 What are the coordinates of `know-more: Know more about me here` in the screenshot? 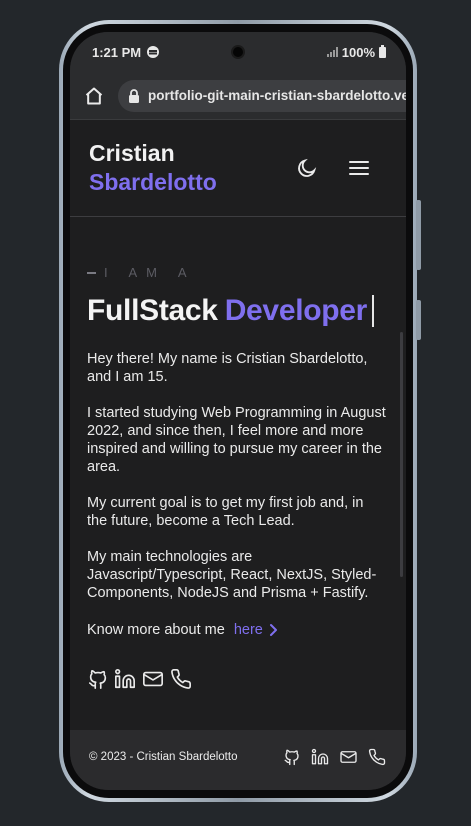 It's located at (237, 630).